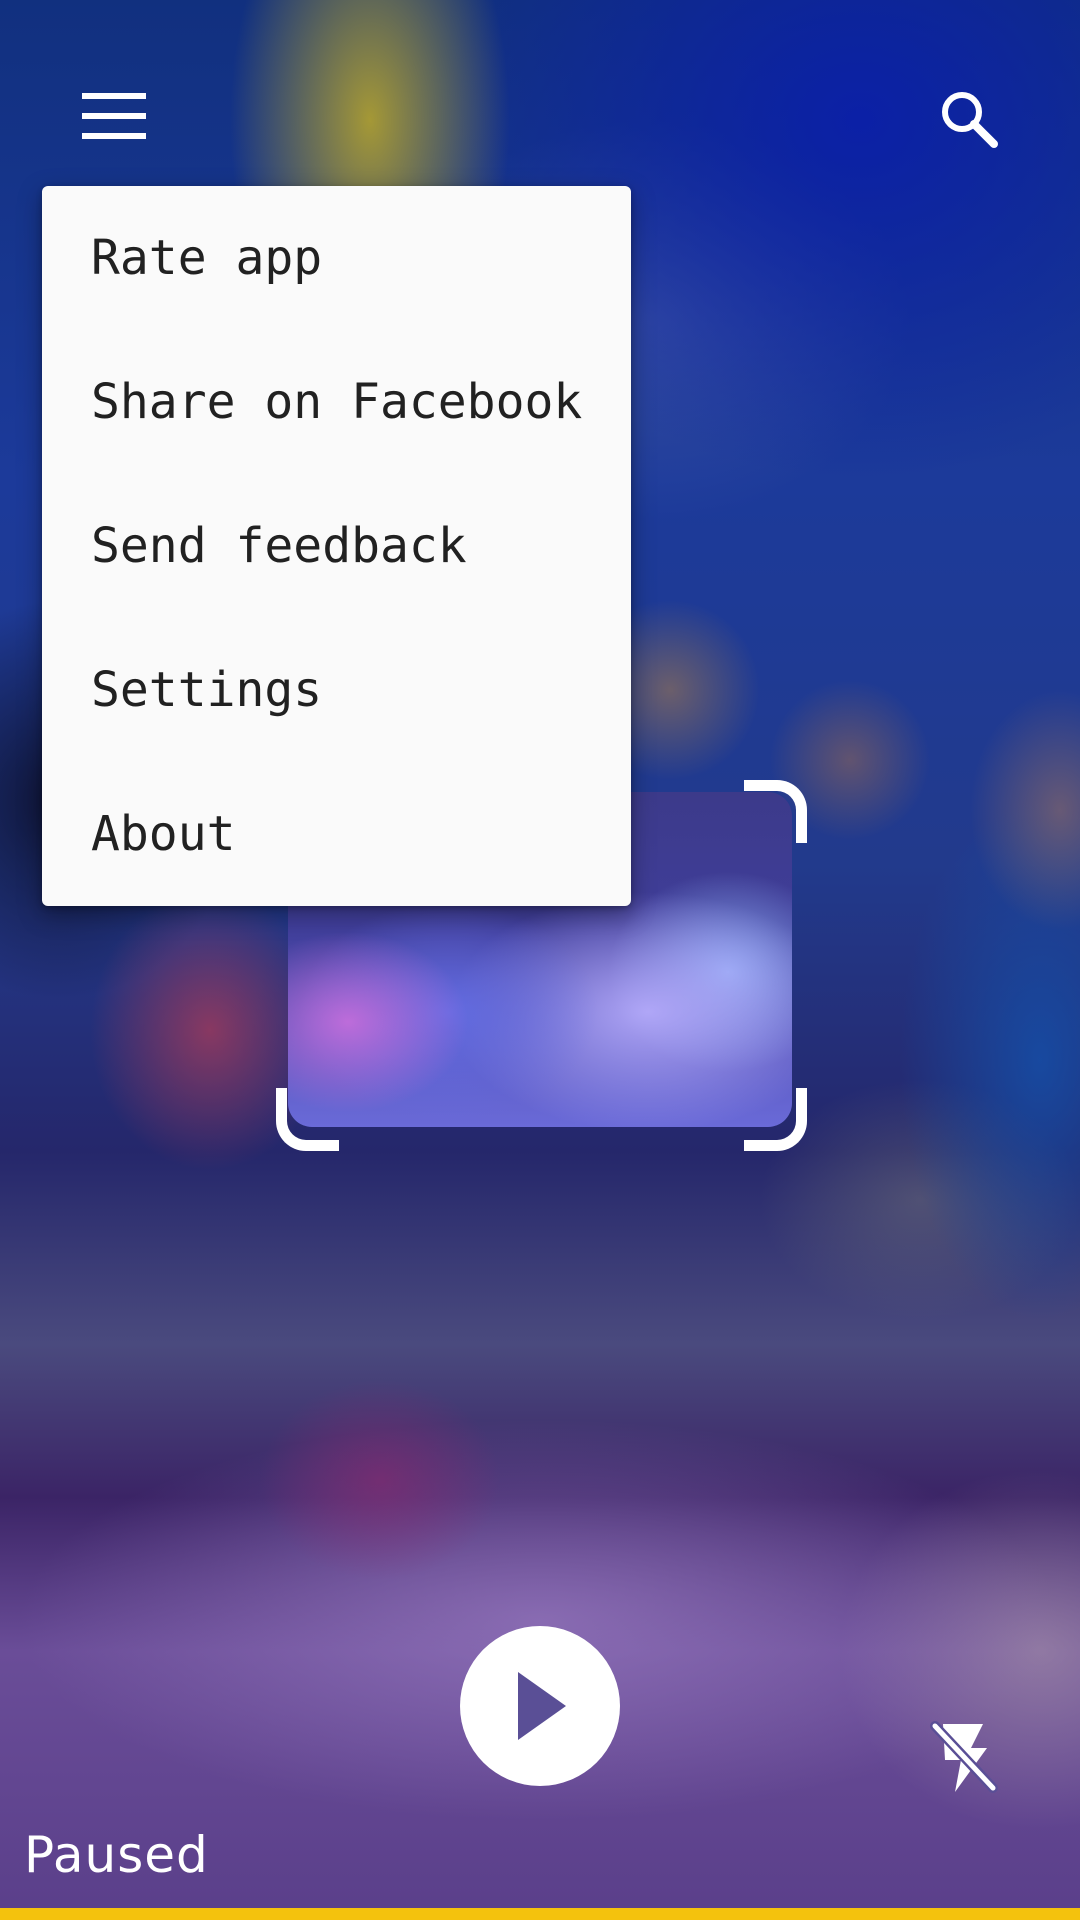 This screenshot has height=1920, width=1080. I want to click on menu-item-send-feedback: Send feedback, so click(336, 546).